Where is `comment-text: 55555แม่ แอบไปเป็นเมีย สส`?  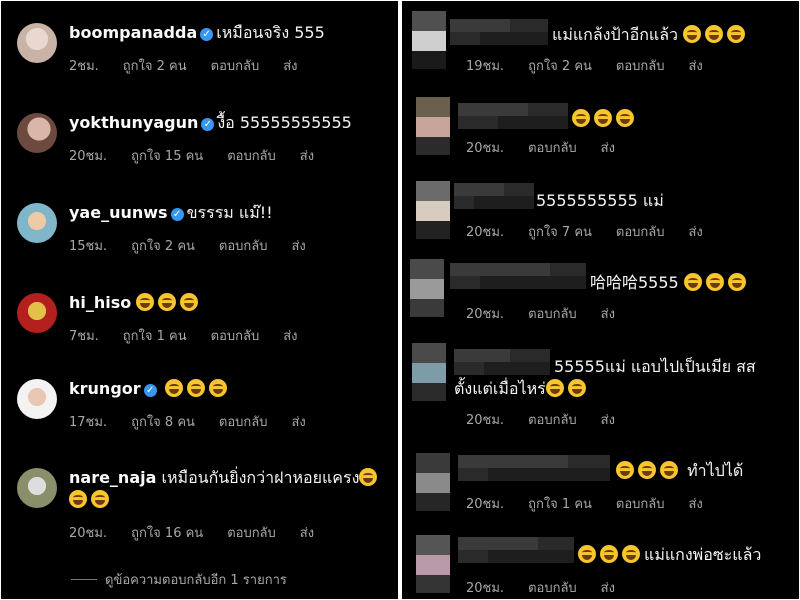
comment-text: 55555แม่ แอบไปเป็นเมีย สส is located at coordinates (655, 366).